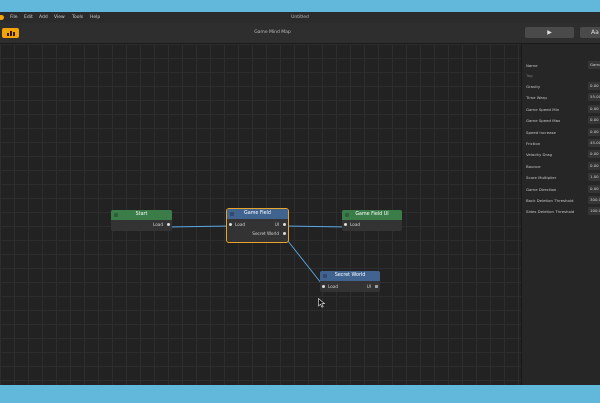  Describe the element at coordinates (532, 65) in the screenshot. I see `prop-name-label: Name` at that location.